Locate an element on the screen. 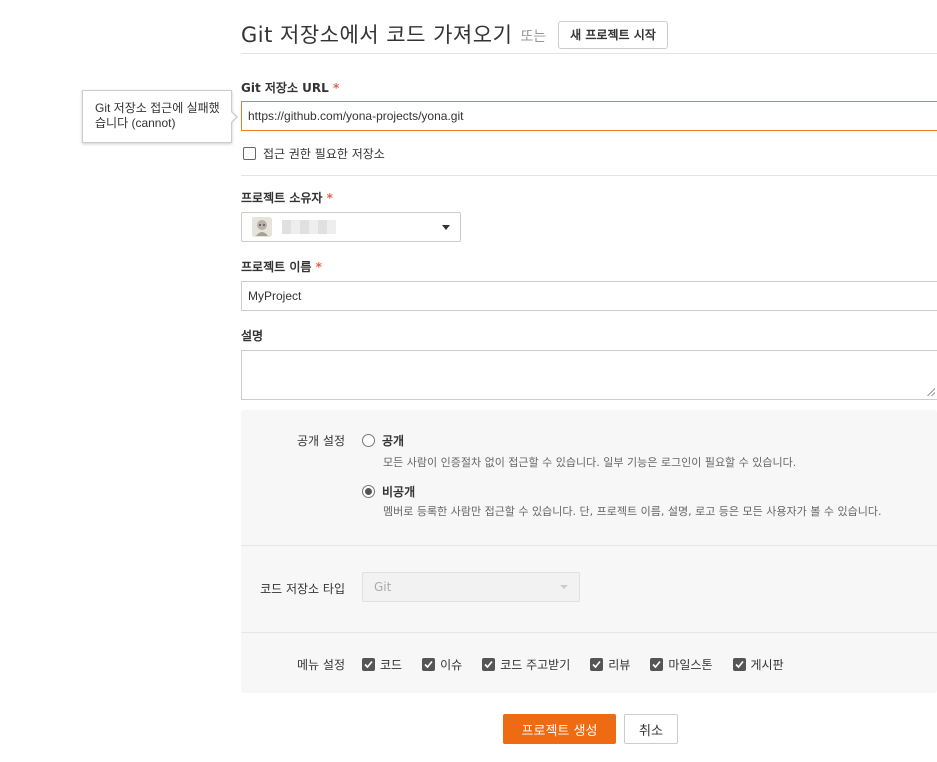 The image size is (937, 762). menu-item-label: 코드 is located at coordinates (391, 665).